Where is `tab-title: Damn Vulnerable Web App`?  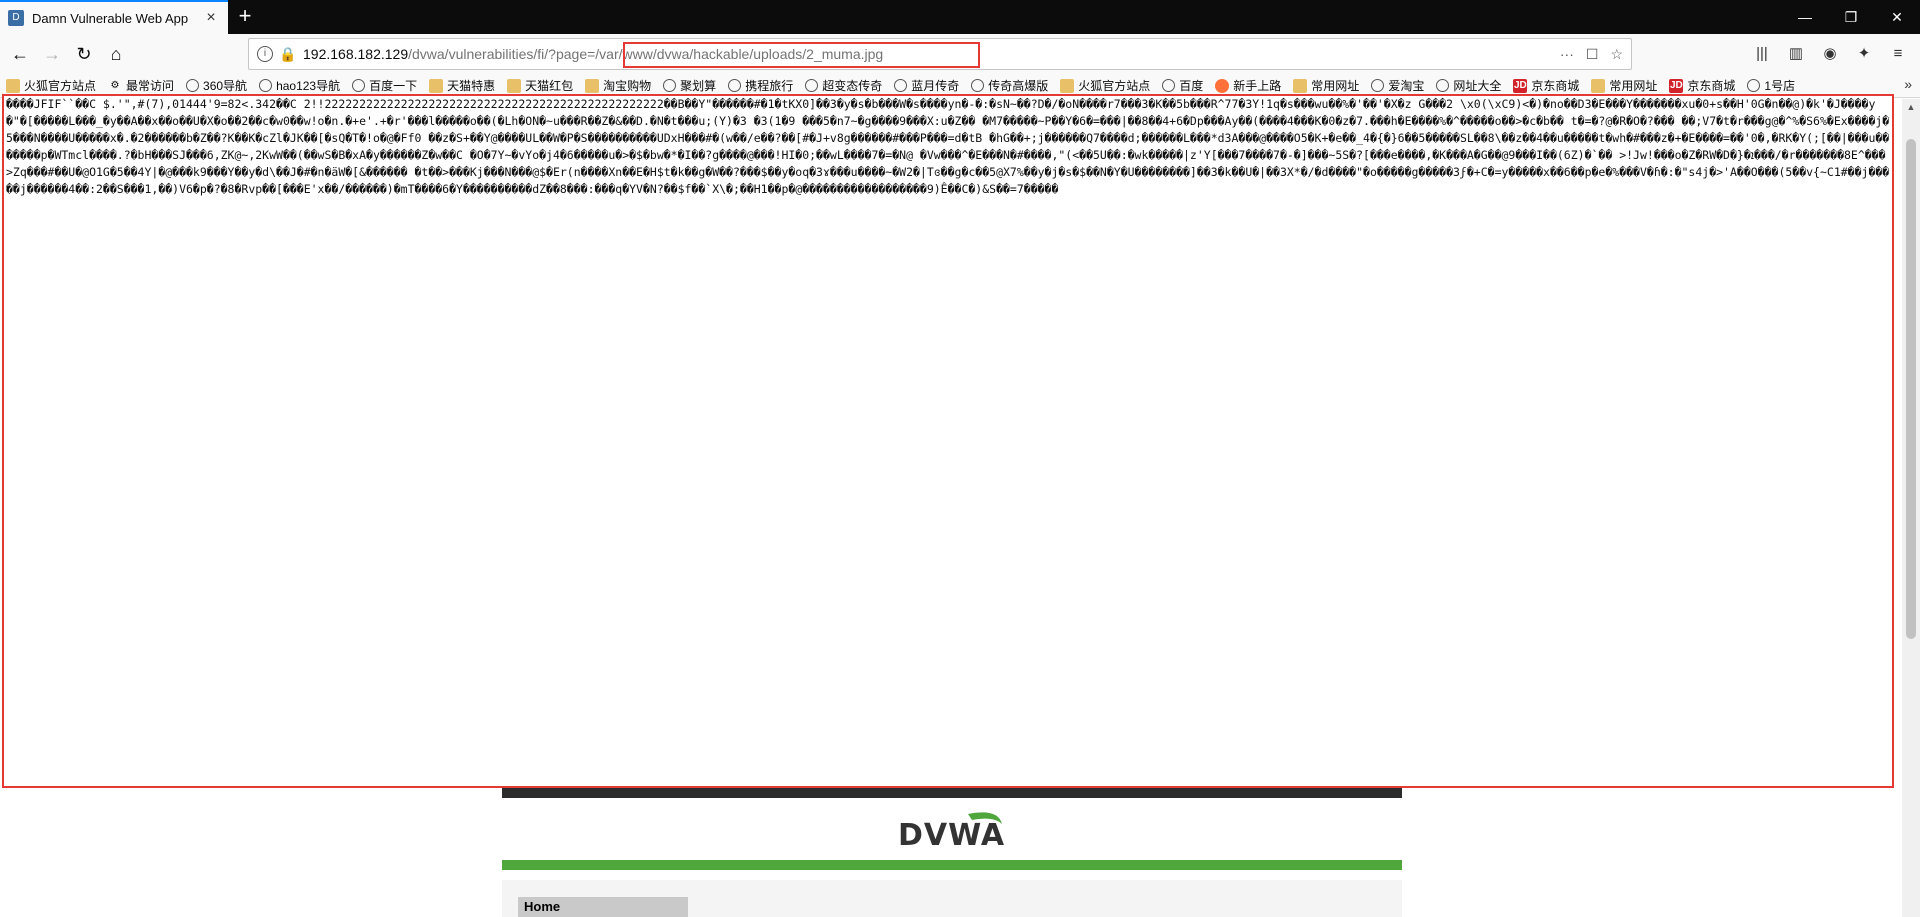 tab-title: Damn Vulnerable Web App is located at coordinates (110, 18).